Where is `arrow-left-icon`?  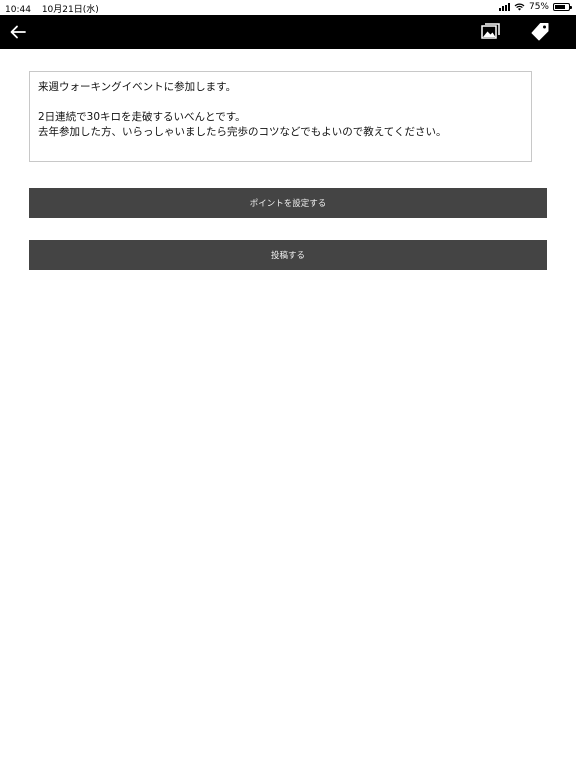
arrow-left-icon is located at coordinates (18, 32).